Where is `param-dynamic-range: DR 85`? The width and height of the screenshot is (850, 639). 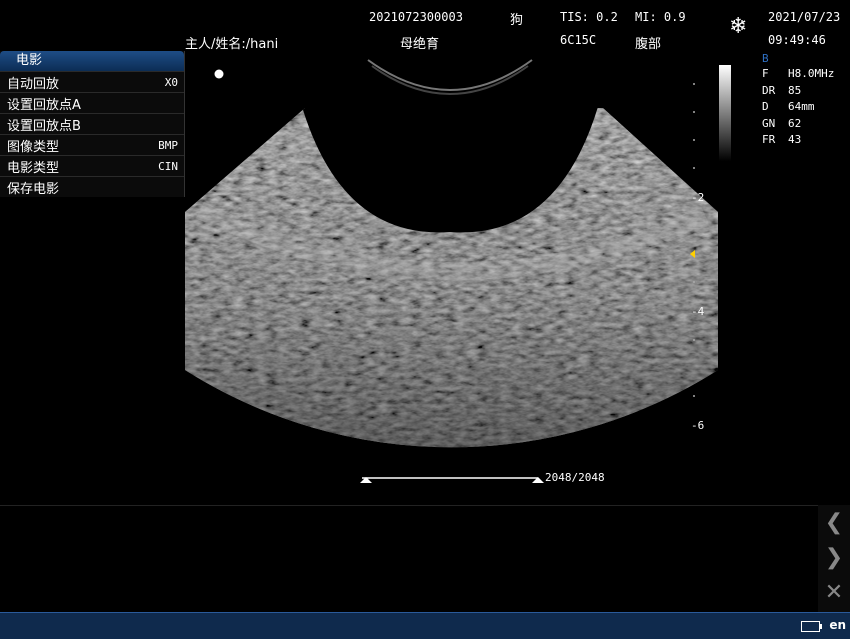 param-dynamic-range: DR 85 is located at coordinates (782, 90).